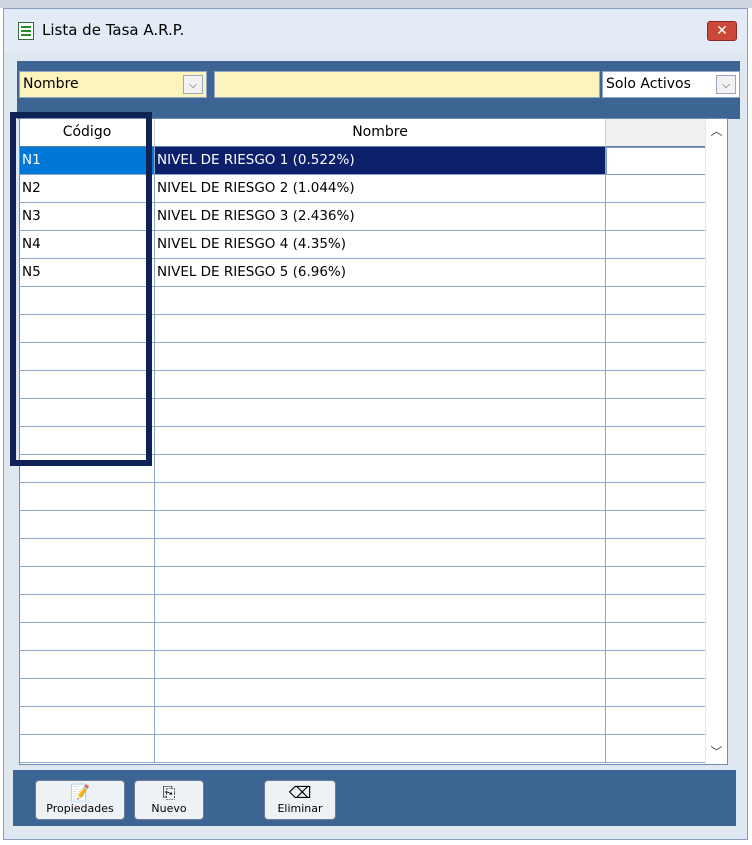 The height and width of the screenshot is (845, 752). I want to click on status-select: Solo Activos ⌵, so click(671, 84).